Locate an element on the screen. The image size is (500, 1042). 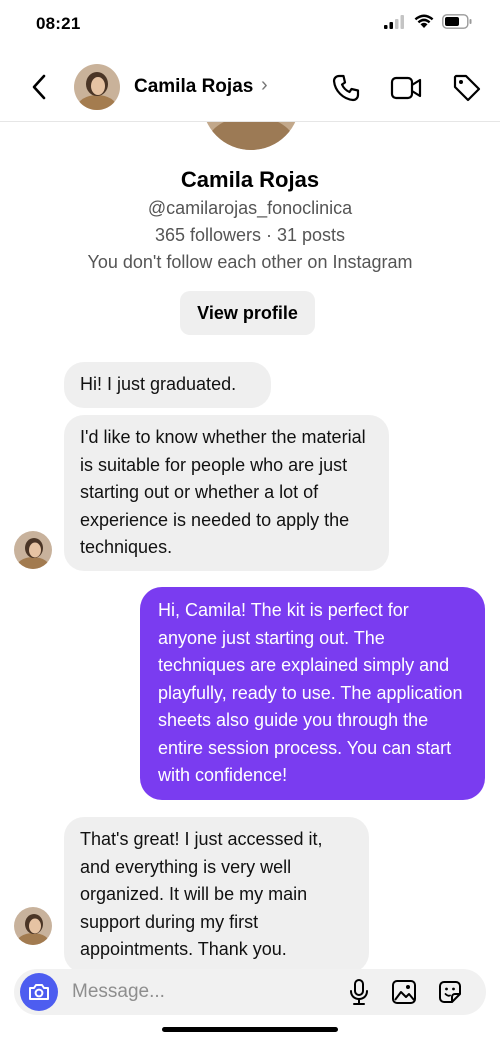
profile-name: Camila Rojas is located at coordinates (250, 179).